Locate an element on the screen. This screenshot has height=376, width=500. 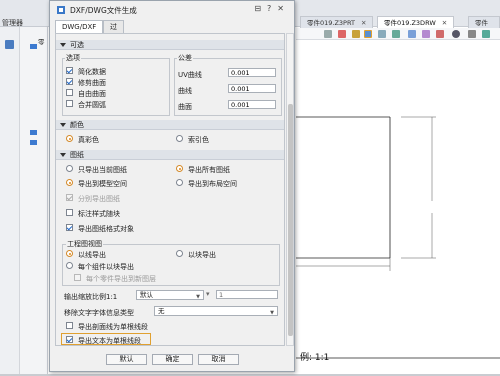
index-color-radio is located at coordinates (179, 138).